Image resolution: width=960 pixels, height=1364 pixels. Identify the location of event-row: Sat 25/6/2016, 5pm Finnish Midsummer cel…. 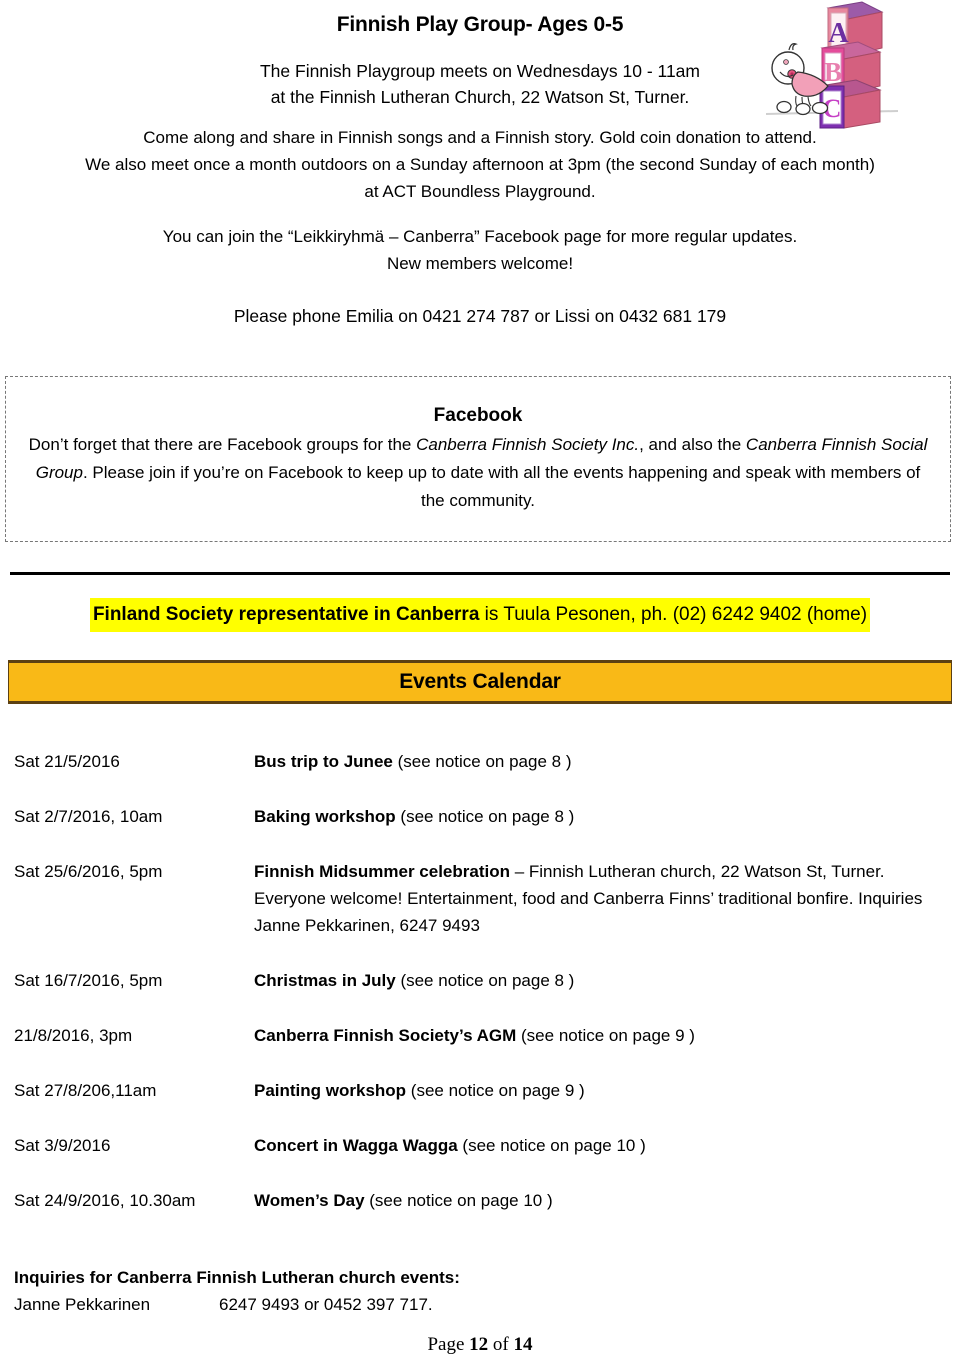
(479, 898).